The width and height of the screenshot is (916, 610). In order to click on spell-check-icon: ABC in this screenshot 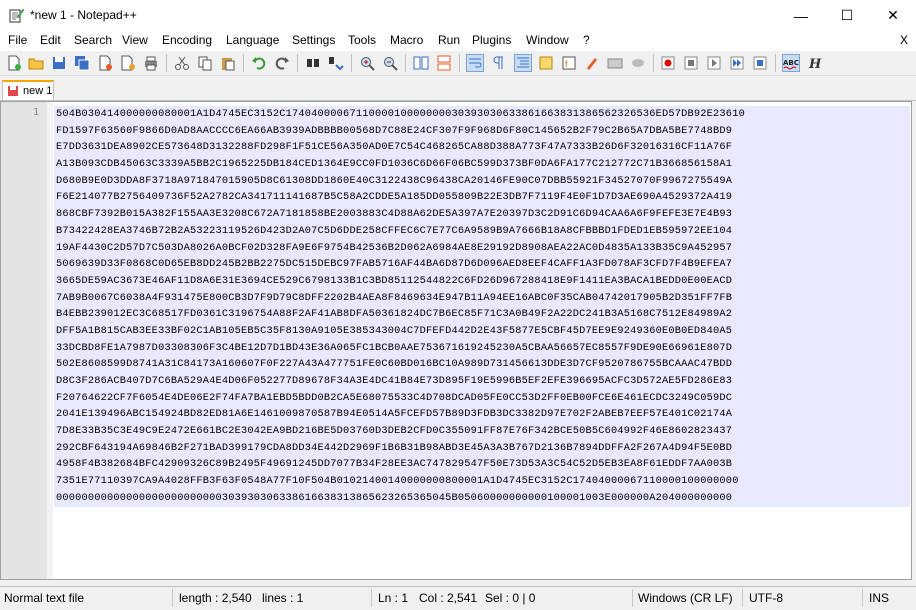, I will do `click(791, 63)`.